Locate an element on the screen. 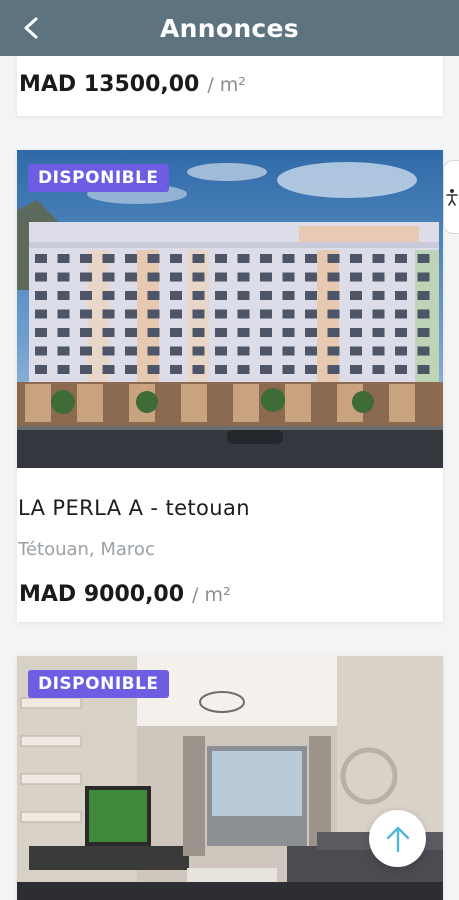  price-row: MAD 9000,00 / m² is located at coordinates (125, 594).